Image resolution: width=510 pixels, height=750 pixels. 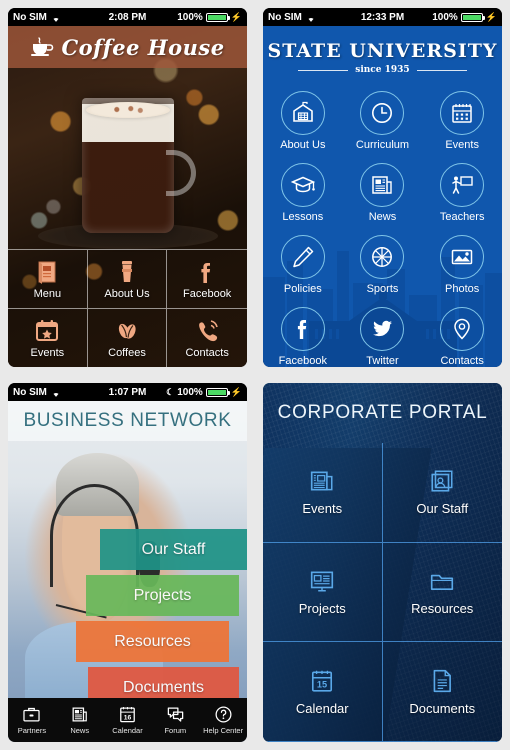 I want to click on tile-teachers: Teachers, so click(x=462, y=193).